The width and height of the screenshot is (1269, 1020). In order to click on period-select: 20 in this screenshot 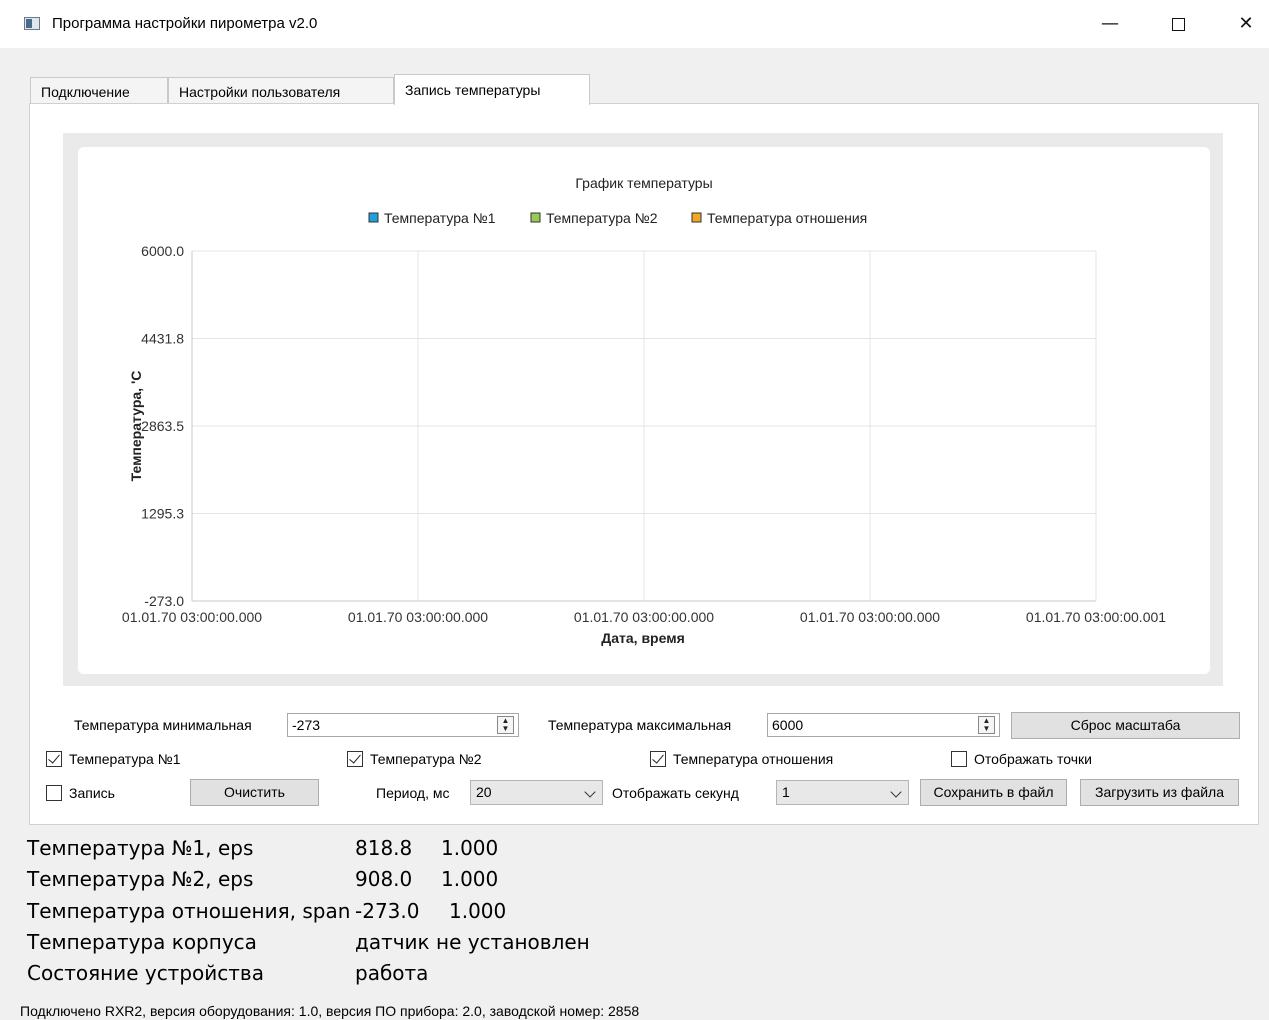, I will do `click(536, 792)`.